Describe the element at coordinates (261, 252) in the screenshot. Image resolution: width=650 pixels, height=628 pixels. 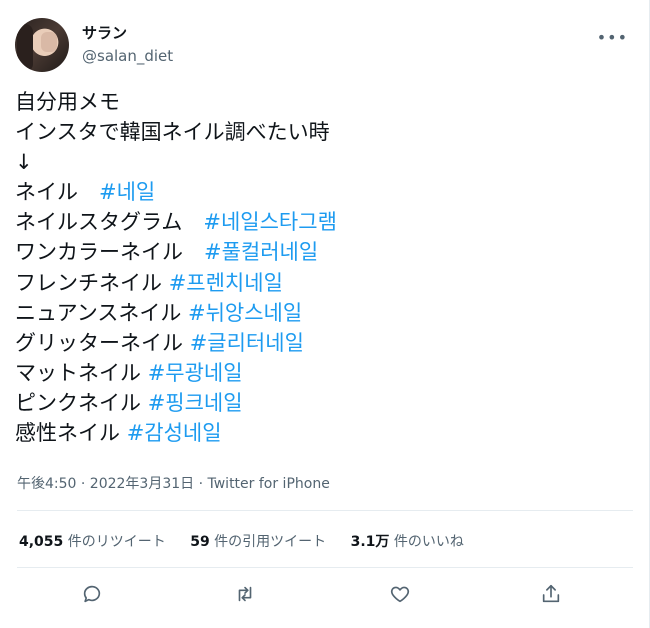
I see `hashtag-link: #풀컬러네일` at that location.